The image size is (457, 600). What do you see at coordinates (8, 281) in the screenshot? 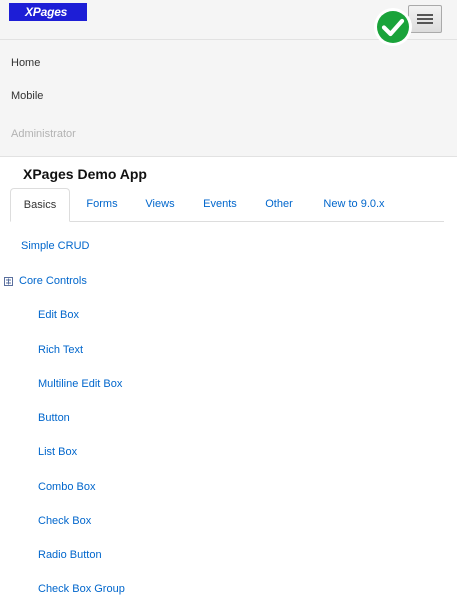
I see `tree-expand-icon` at bounding box center [8, 281].